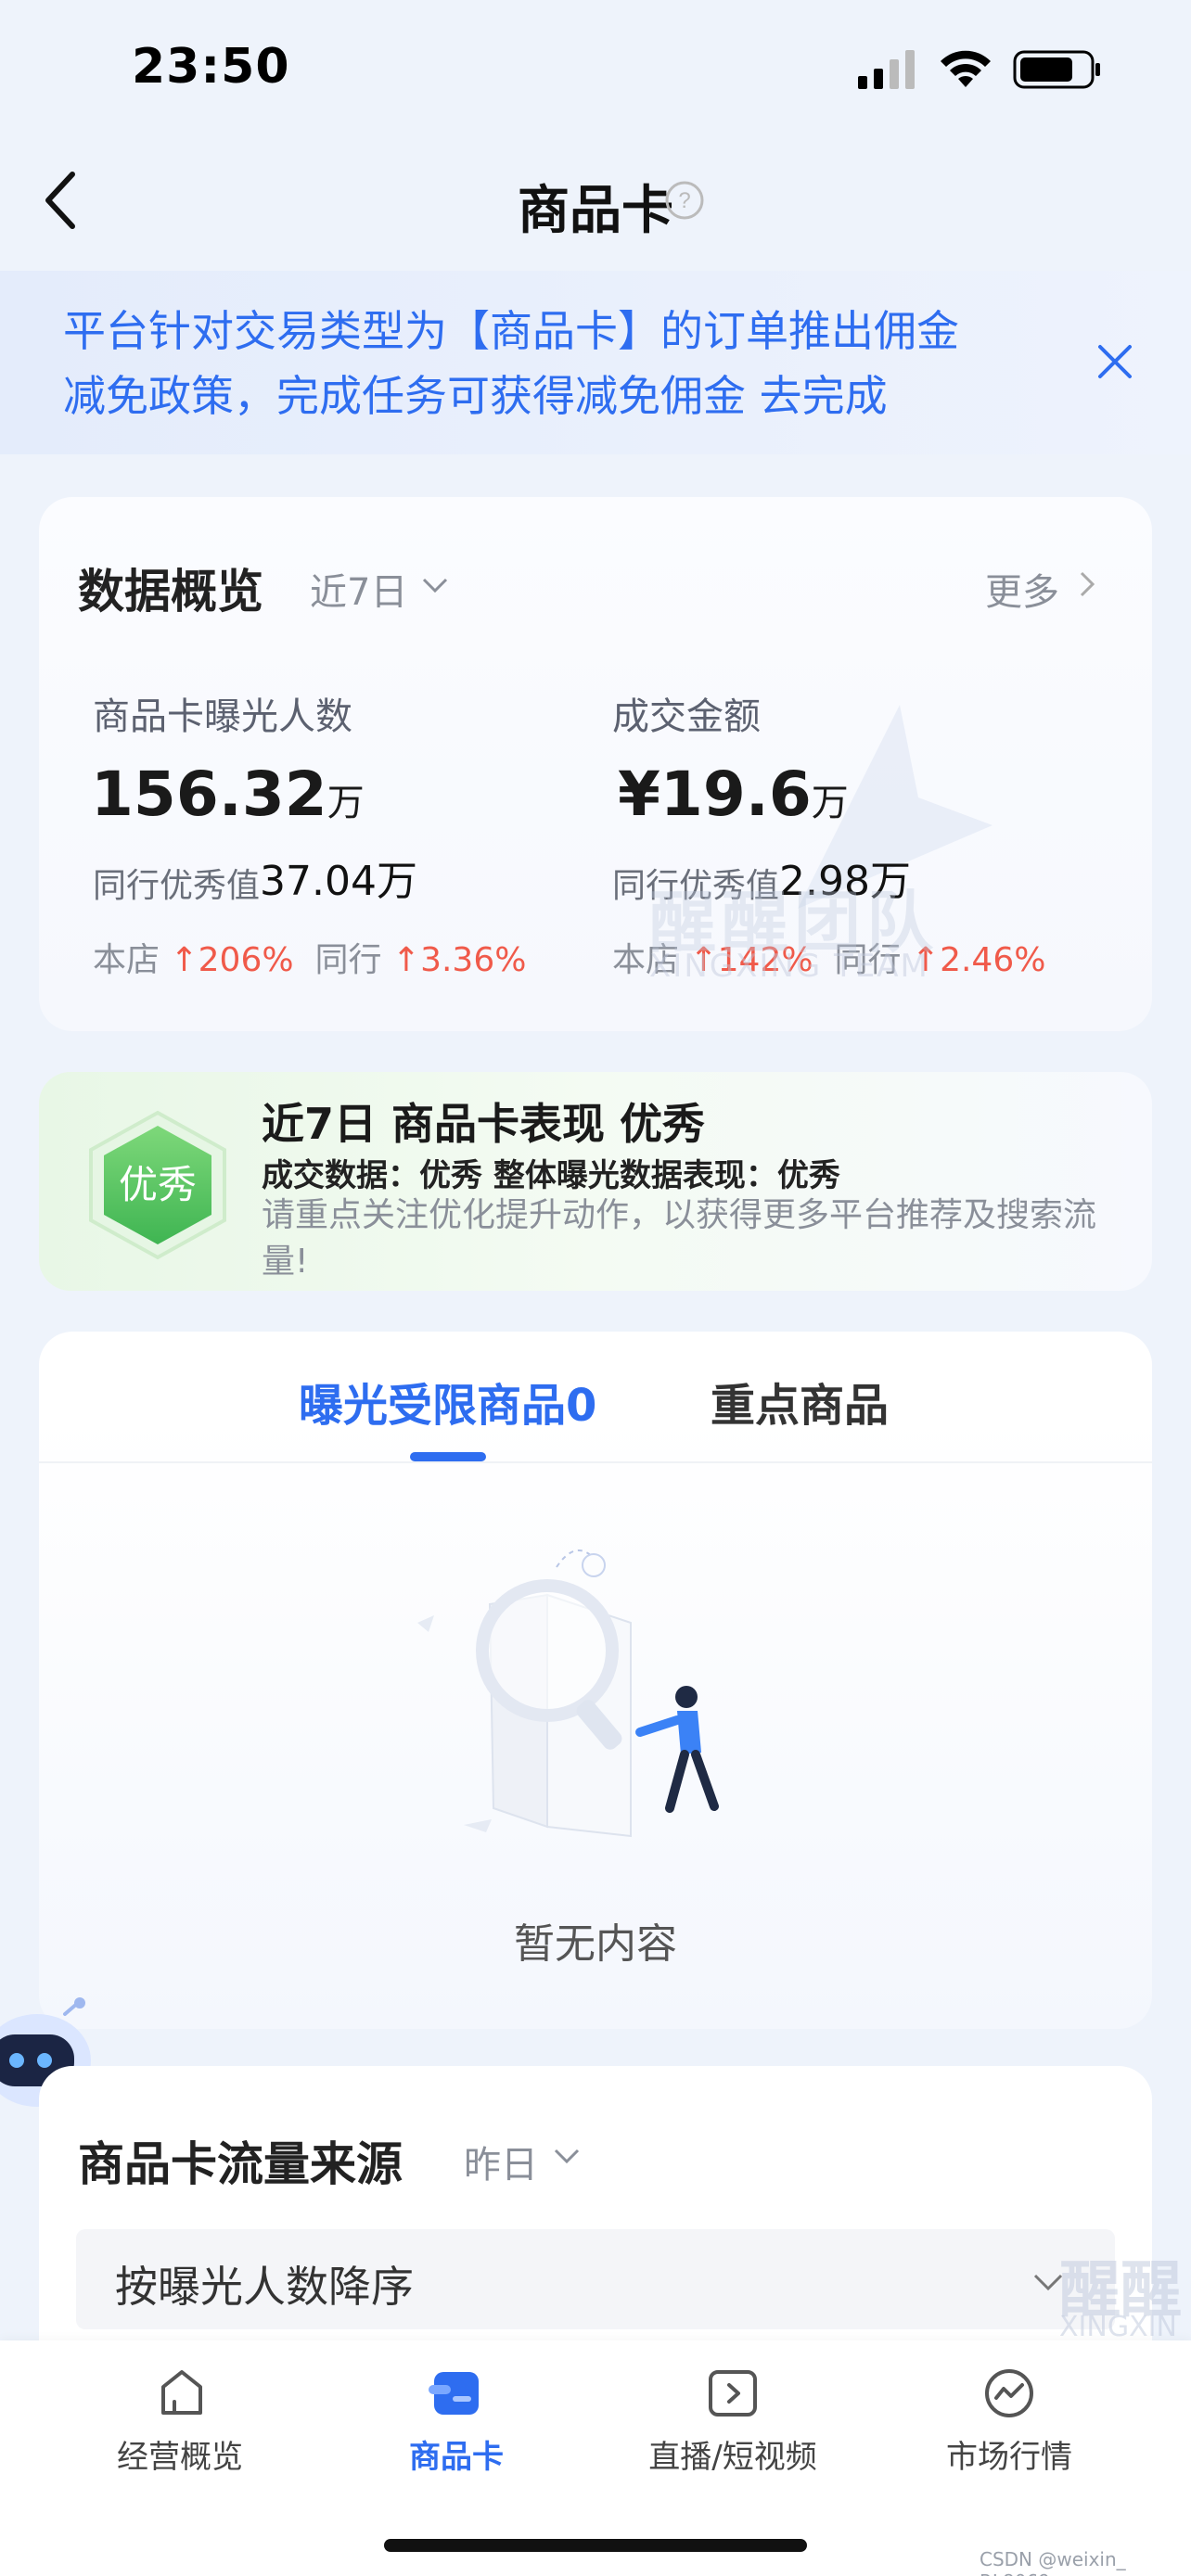 The width and height of the screenshot is (1191, 2576). Describe the element at coordinates (264, 2287) in the screenshot. I see `sort-select-value: 按曝光人数降序` at that location.